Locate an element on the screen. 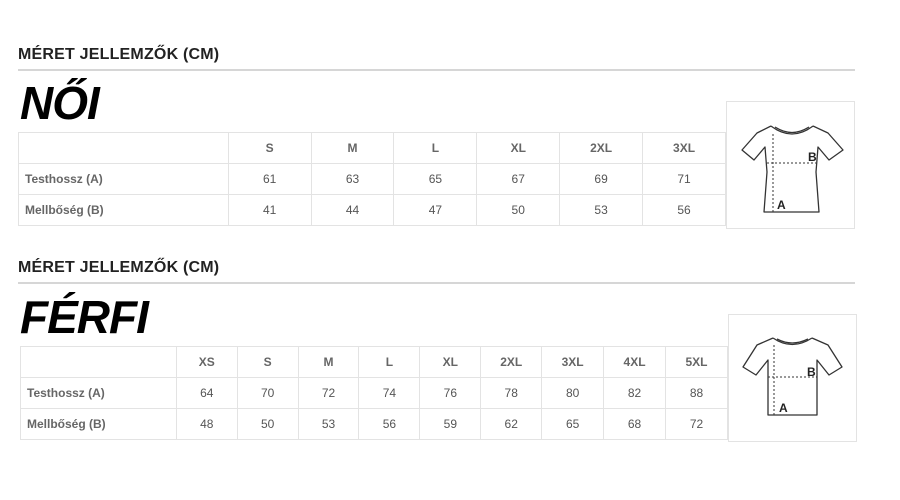  table-cell: 76 is located at coordinates (450, 393).